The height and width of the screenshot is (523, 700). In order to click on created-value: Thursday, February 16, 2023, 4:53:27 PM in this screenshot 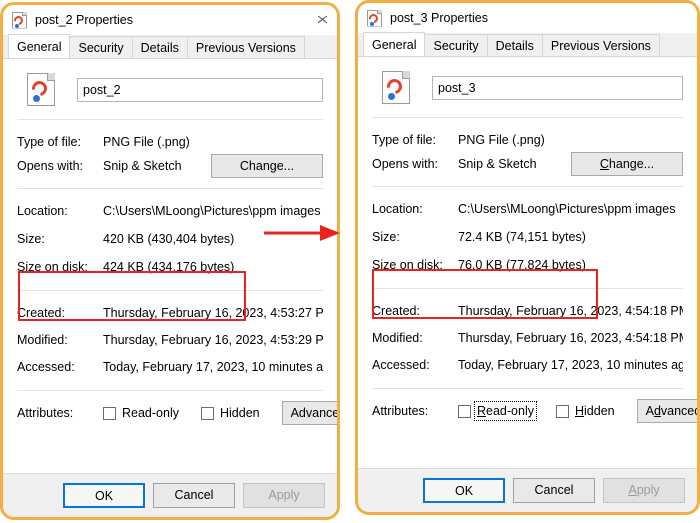, I will do `click(213, 313)`.